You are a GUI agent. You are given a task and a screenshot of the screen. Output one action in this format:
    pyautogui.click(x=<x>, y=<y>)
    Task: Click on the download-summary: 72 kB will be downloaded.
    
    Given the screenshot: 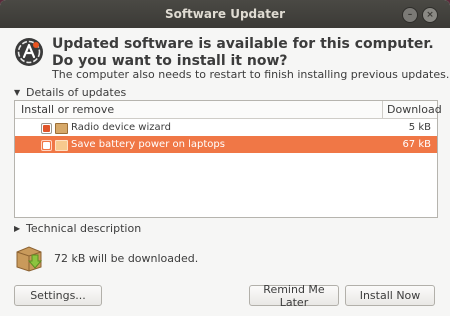 What is the action you would take?
    pyautogui.click(x=126, y=258)
    